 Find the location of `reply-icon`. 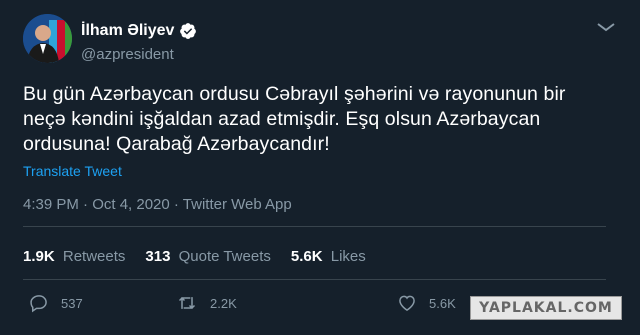

reply-icon is located at coordinates (38, 304).